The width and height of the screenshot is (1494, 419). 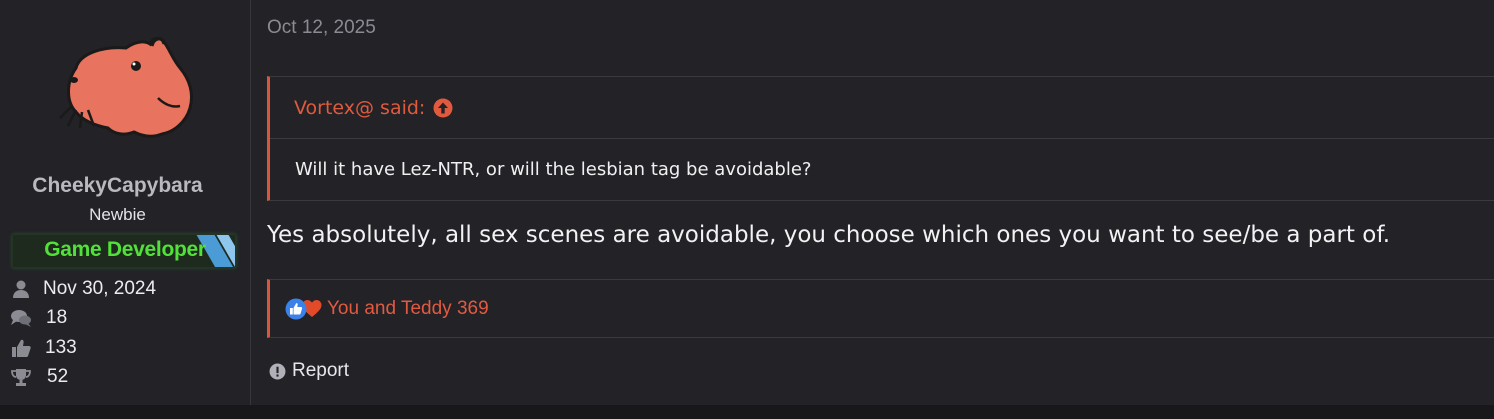 I want to click on report-icon, so click(x=277, y=371).